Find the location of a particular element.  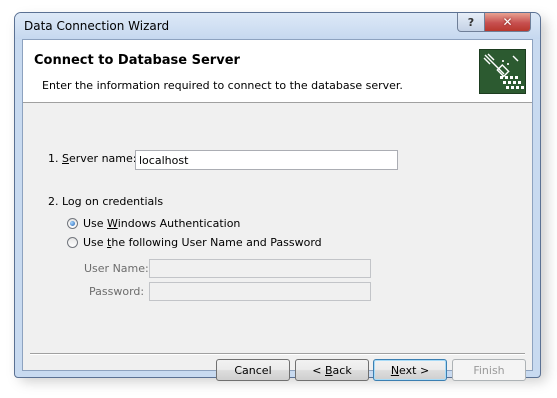

radio-selected-dot is located at coordinates (72, 223).